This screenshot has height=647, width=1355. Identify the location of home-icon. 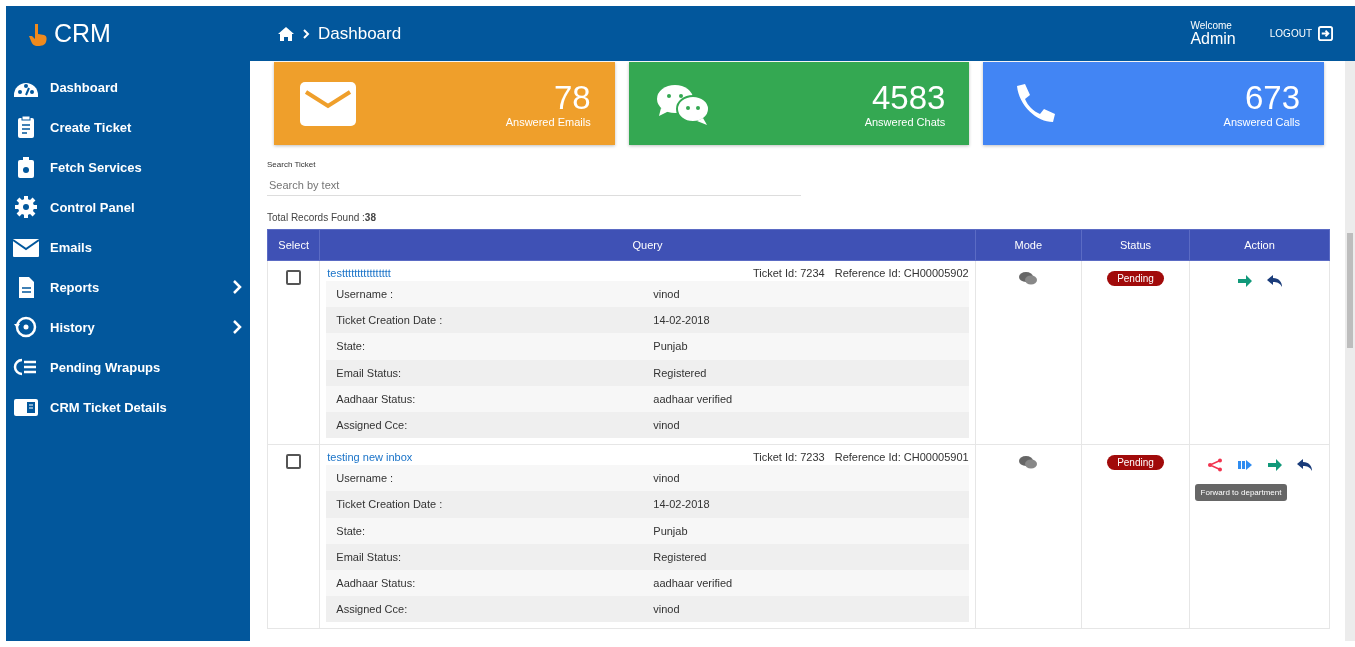
(286, 33).